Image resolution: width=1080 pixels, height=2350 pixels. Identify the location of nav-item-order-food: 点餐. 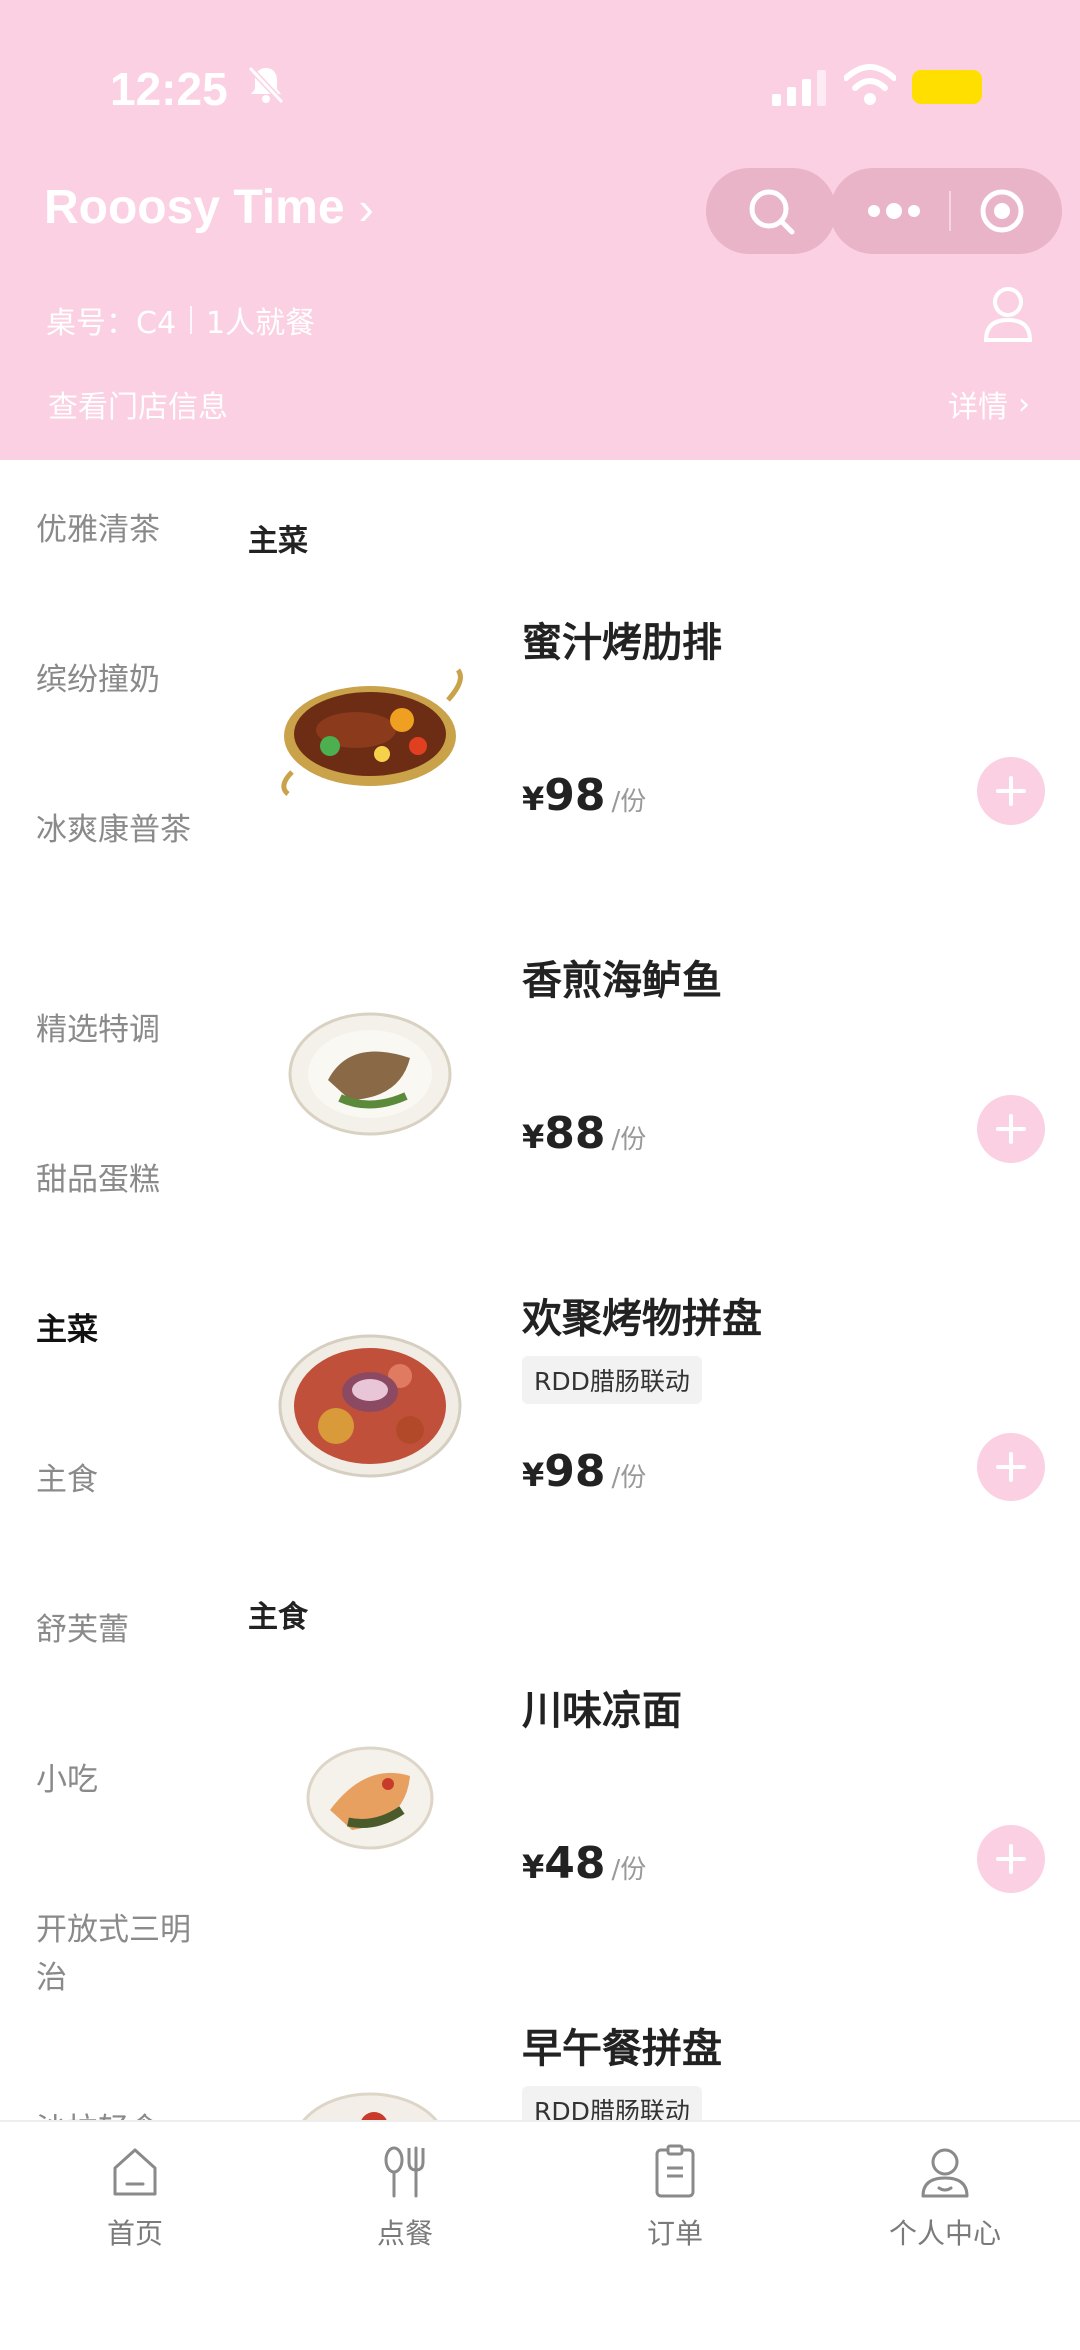
(405, 2197).